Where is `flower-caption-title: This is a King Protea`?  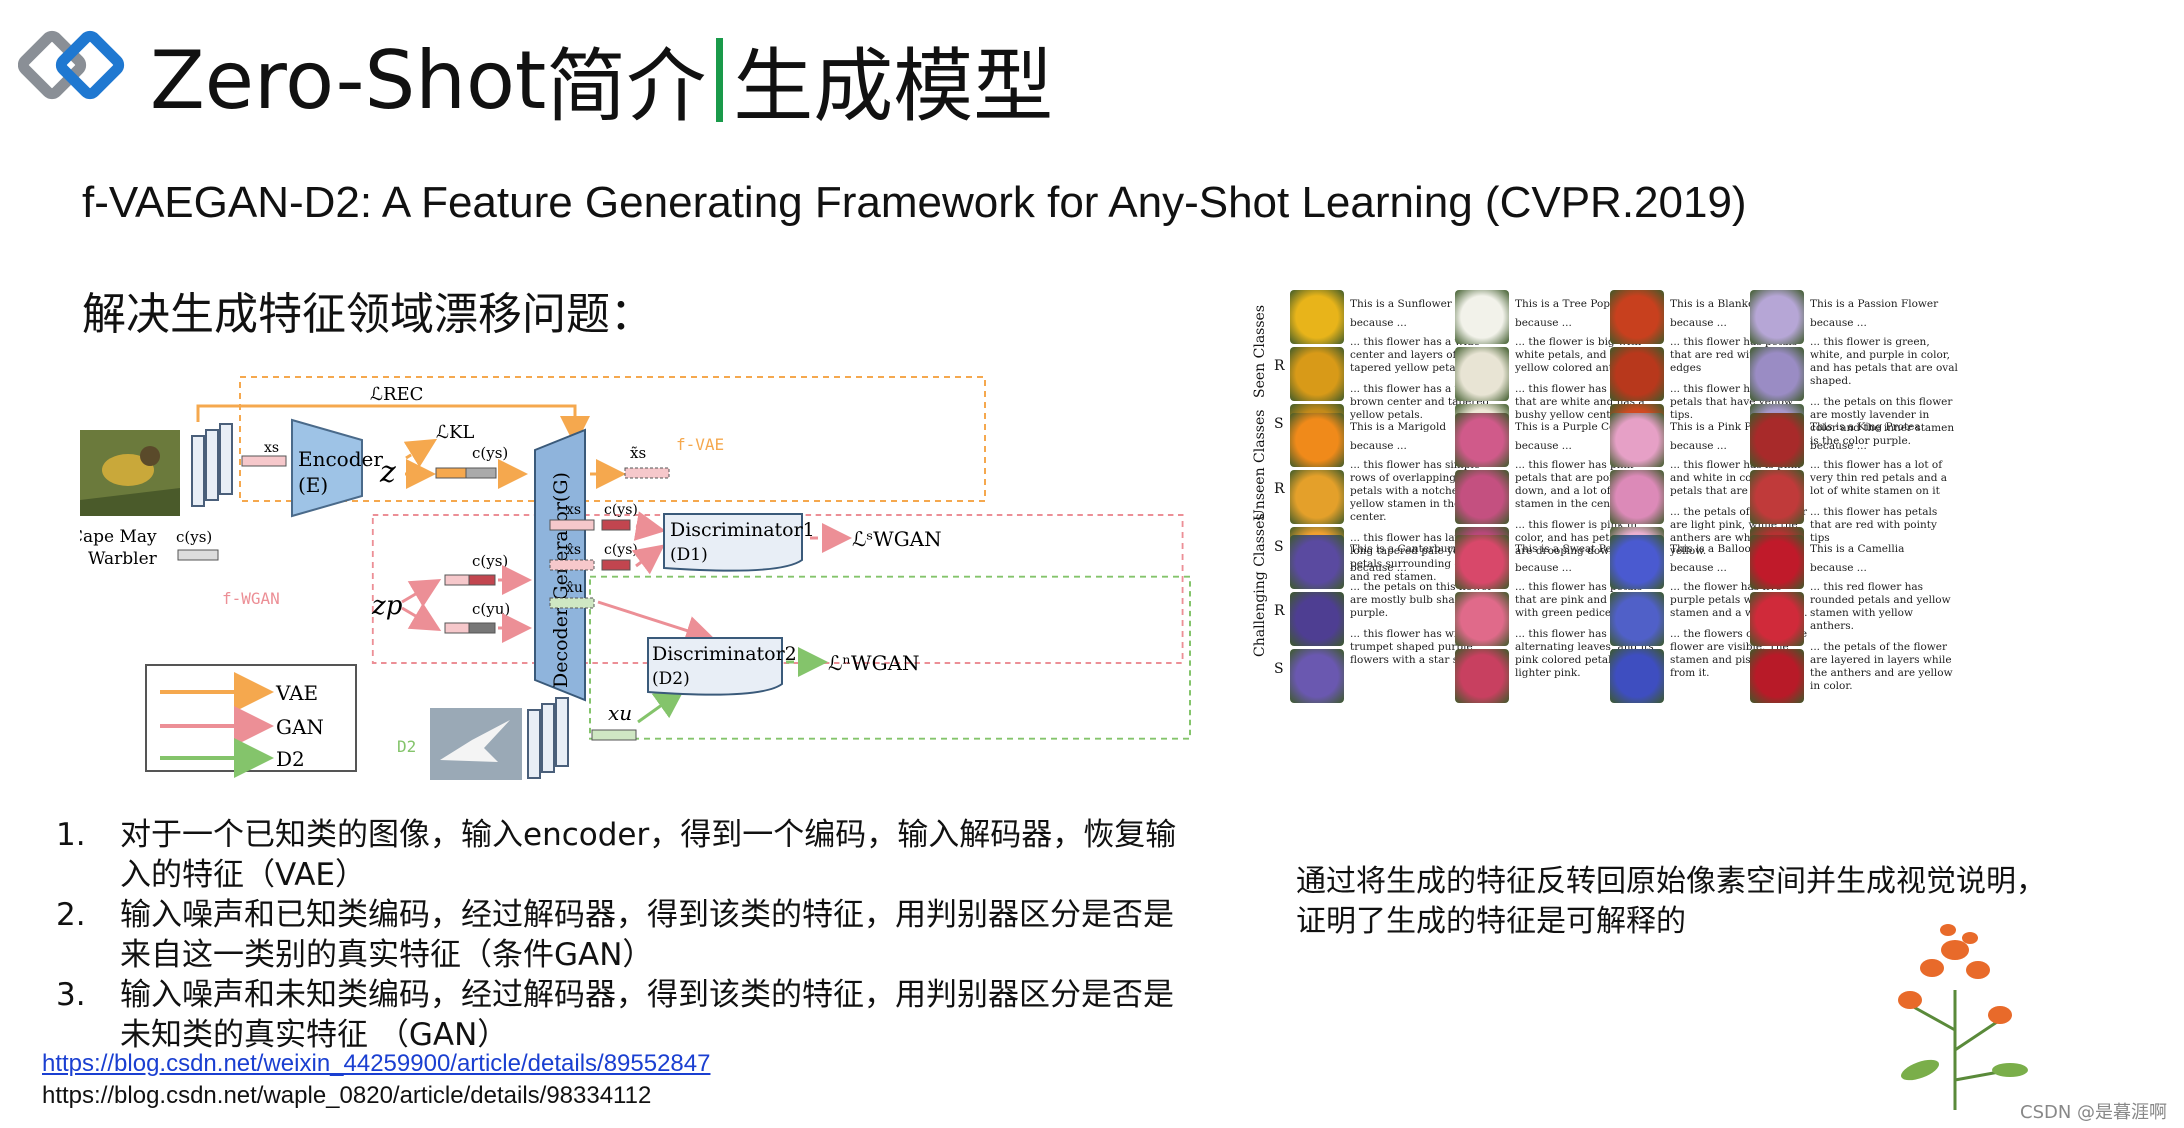 flower-caption-title: This is a King Protea is located at coordinates (1865, 427).